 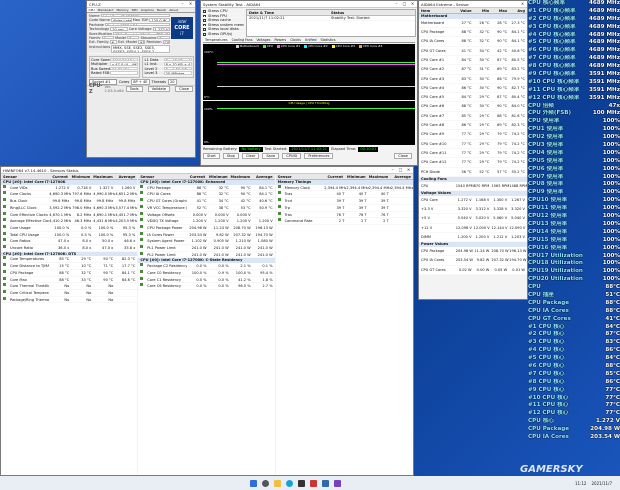 I want to click on table-row: CPU Core #11 77 °C 29 °C 79 °C 74.2 °C, so click(x=473, y=154).